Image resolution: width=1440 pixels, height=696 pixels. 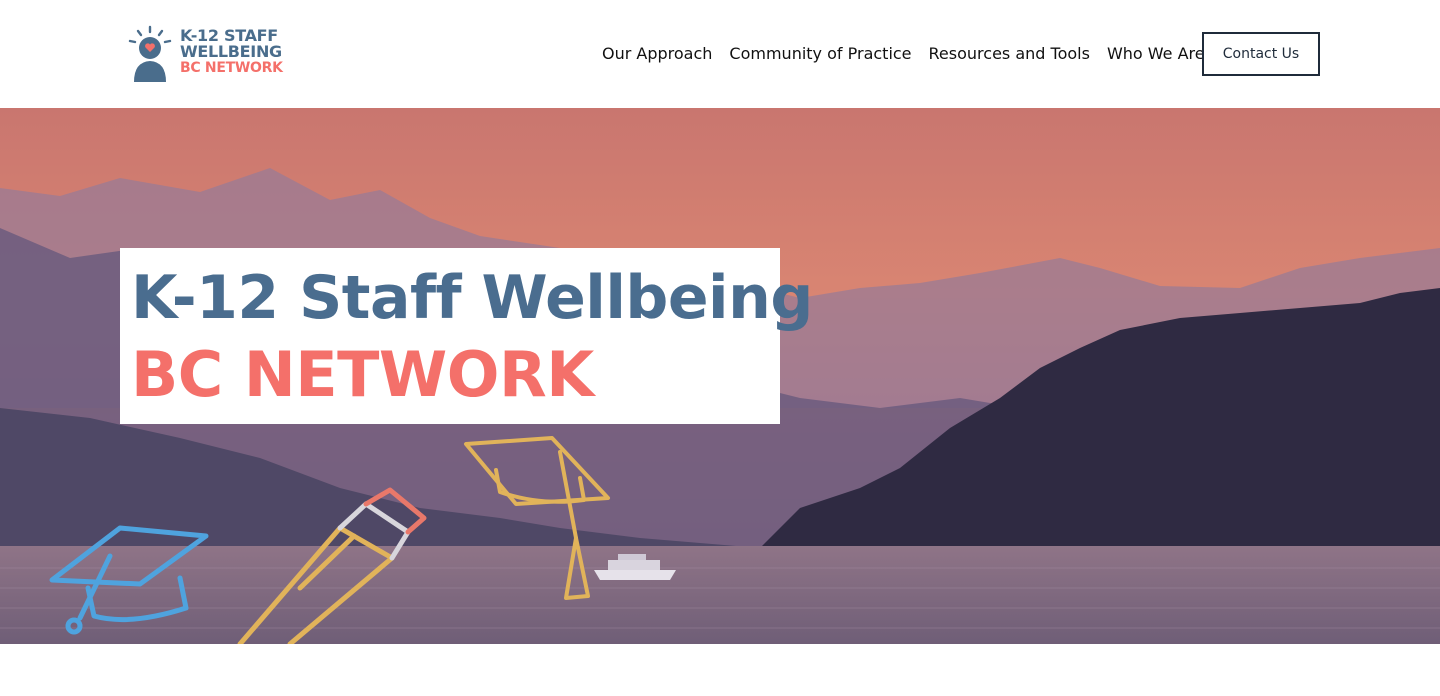 I want to click on person-heart-icon, so click(x=150, y=54).